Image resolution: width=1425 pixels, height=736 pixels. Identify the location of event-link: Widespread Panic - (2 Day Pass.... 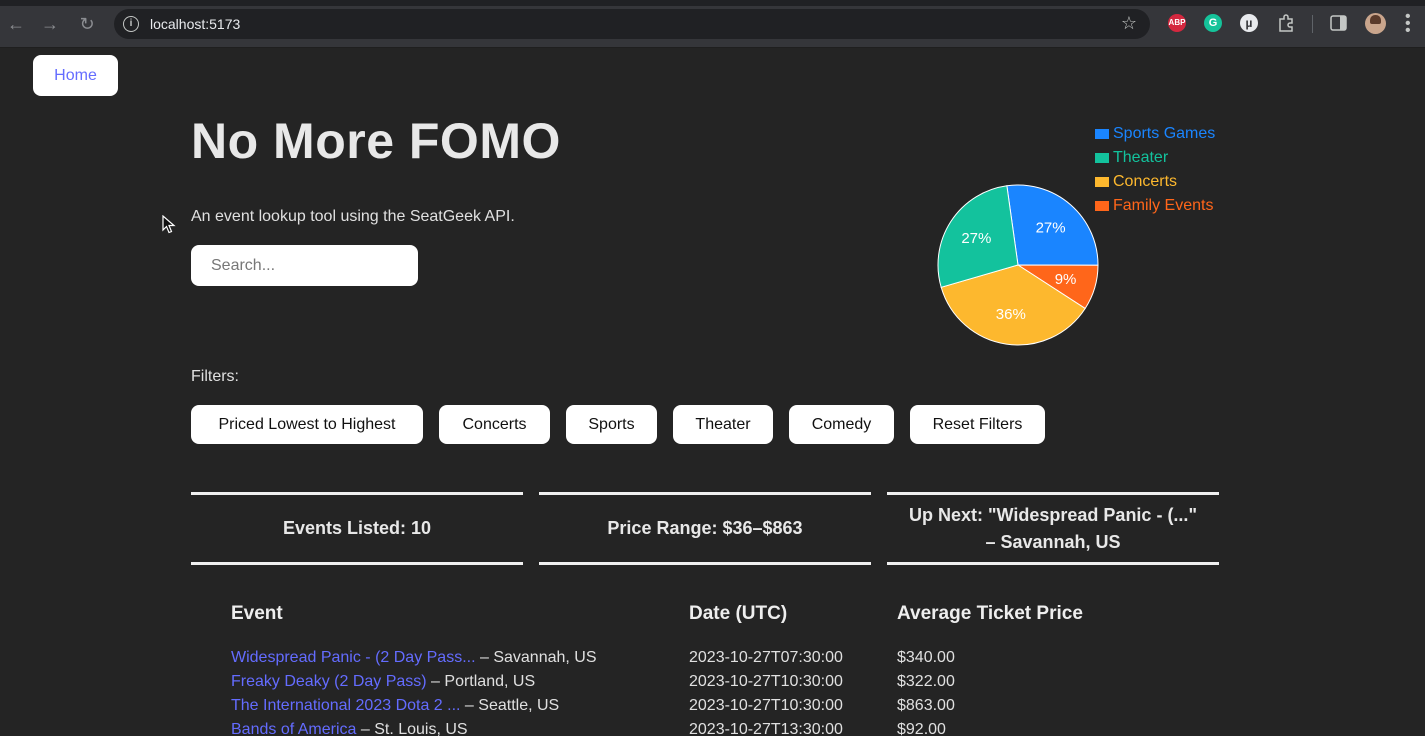
(353, 657).